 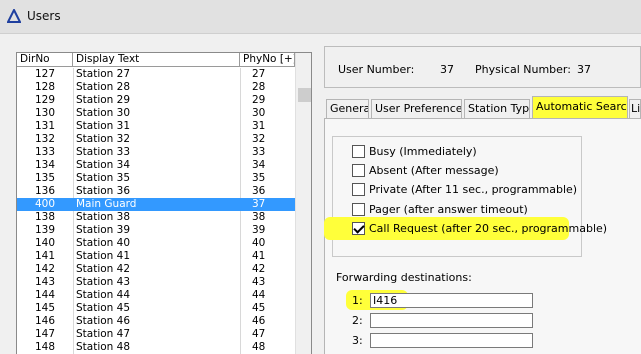 What do you see at coordinates (44, 321) in the screenshot?
I see `dirno-cell: 146` at bounding box center [44, 321].